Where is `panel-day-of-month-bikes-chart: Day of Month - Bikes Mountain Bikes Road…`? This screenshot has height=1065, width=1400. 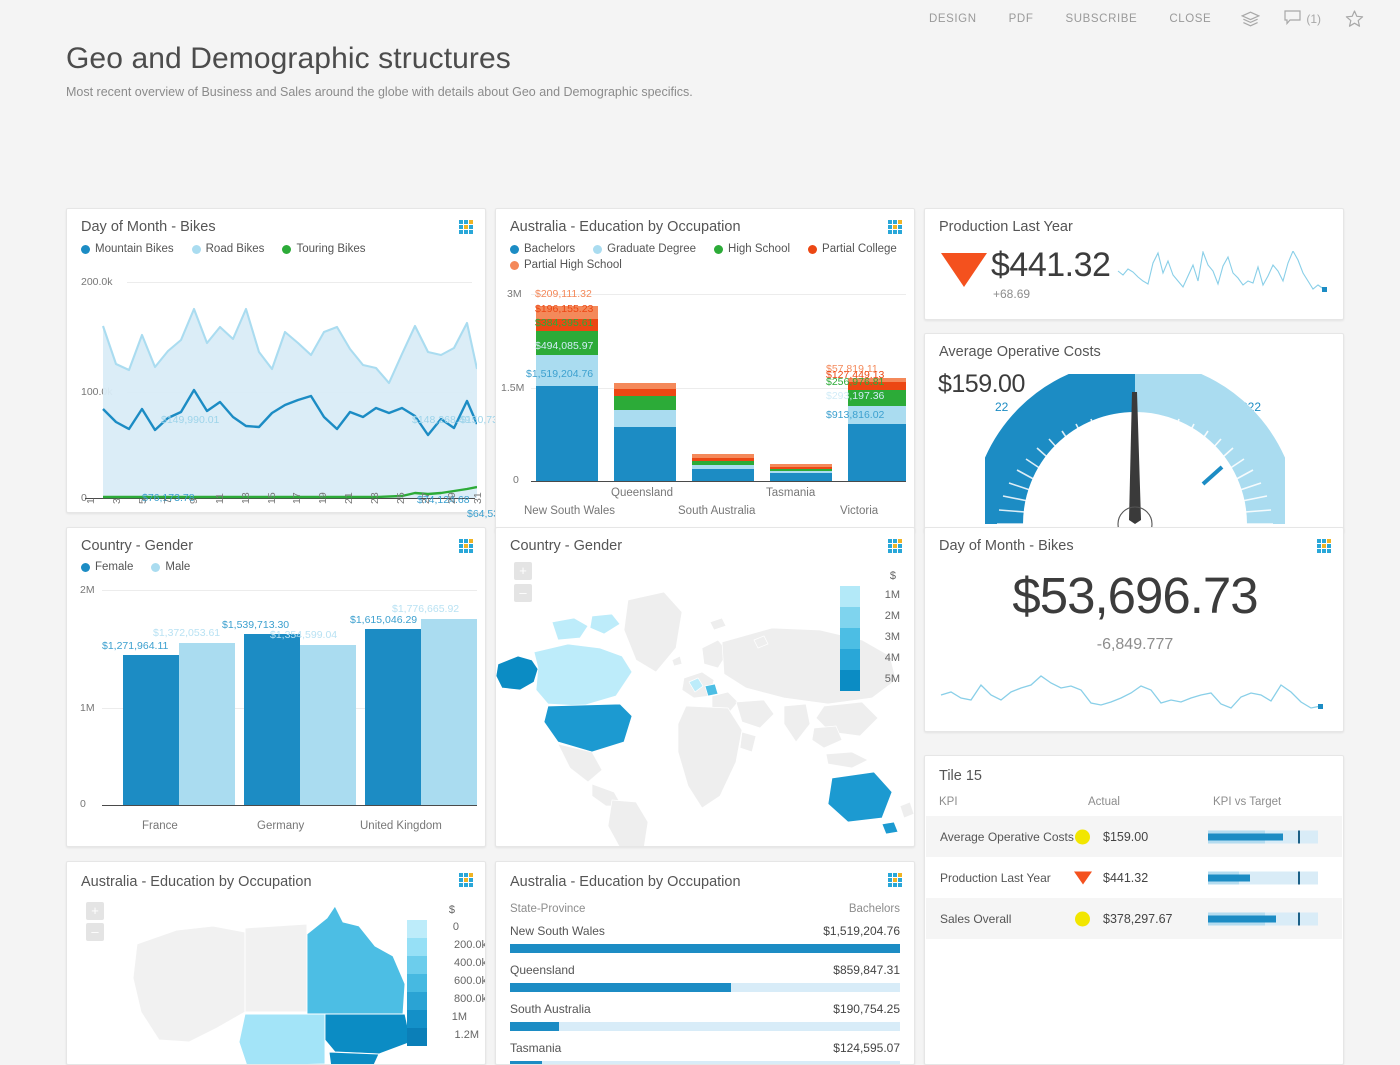
panel-day-of-month-bikes-chart: Day of Month - Bikes Mountain Bikes Road… is located at coordinates (293, 394).